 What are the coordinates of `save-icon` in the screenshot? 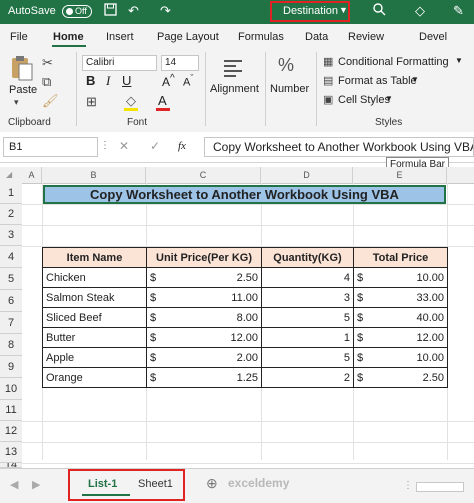 It's located at (110, 11).